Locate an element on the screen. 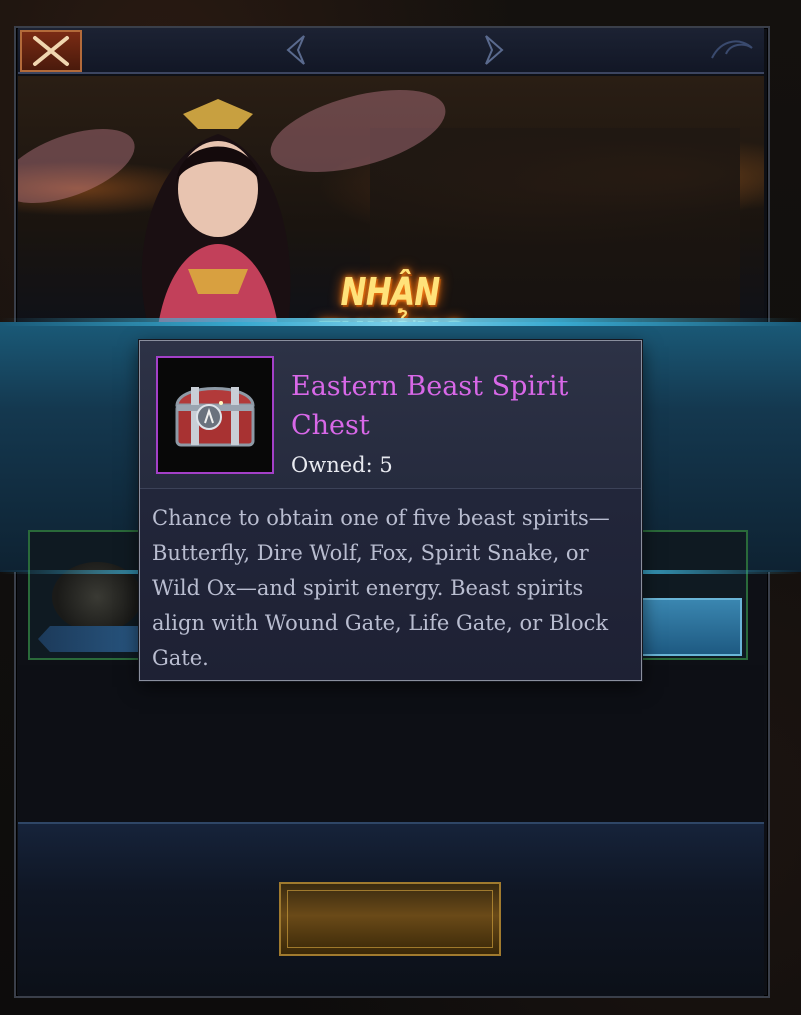 Image resolution: width=801 pixels, height=1015 pixels. treasure-chest-icon is located at coordinates (215, 417).